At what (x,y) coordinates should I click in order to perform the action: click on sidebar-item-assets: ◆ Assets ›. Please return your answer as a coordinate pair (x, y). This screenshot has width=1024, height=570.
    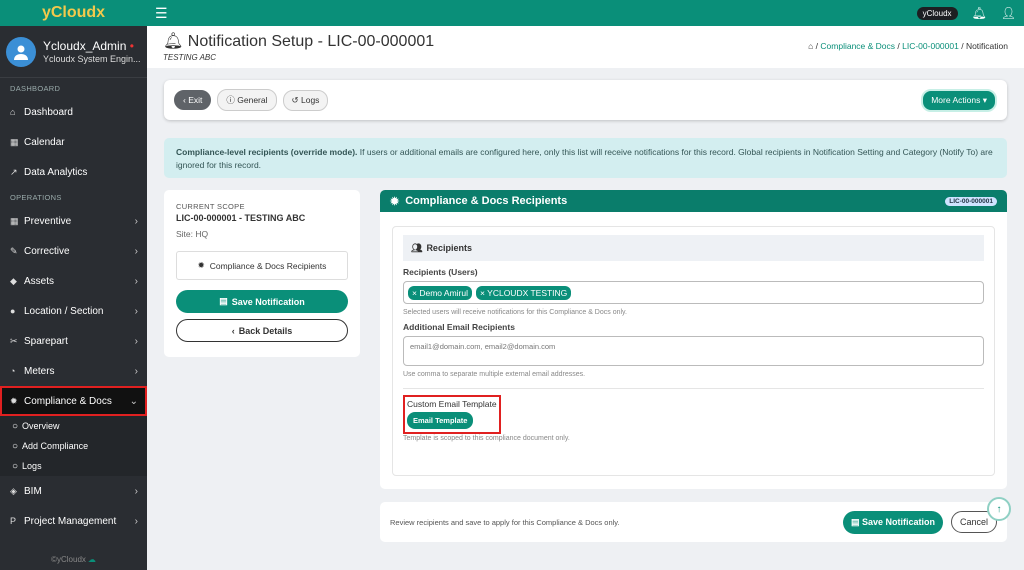
    Looking at the image, I should click on (73, 281).